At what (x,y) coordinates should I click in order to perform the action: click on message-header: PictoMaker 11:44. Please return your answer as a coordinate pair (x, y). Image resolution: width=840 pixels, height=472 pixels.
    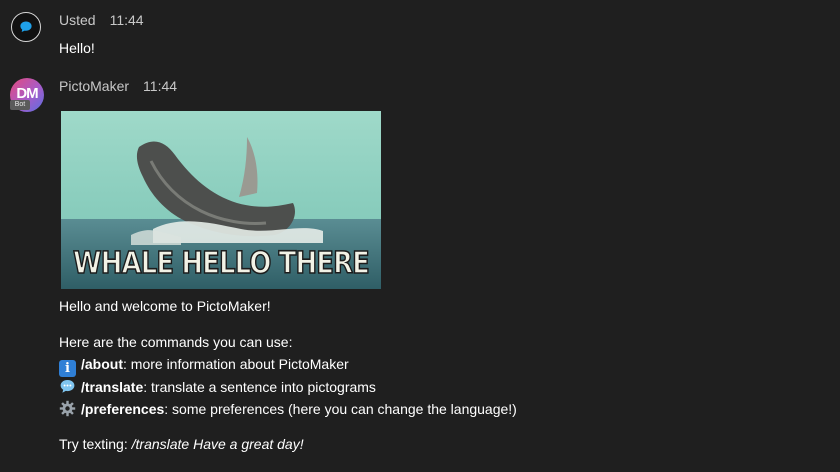
    Looking at the image, I should click on (118, 86).